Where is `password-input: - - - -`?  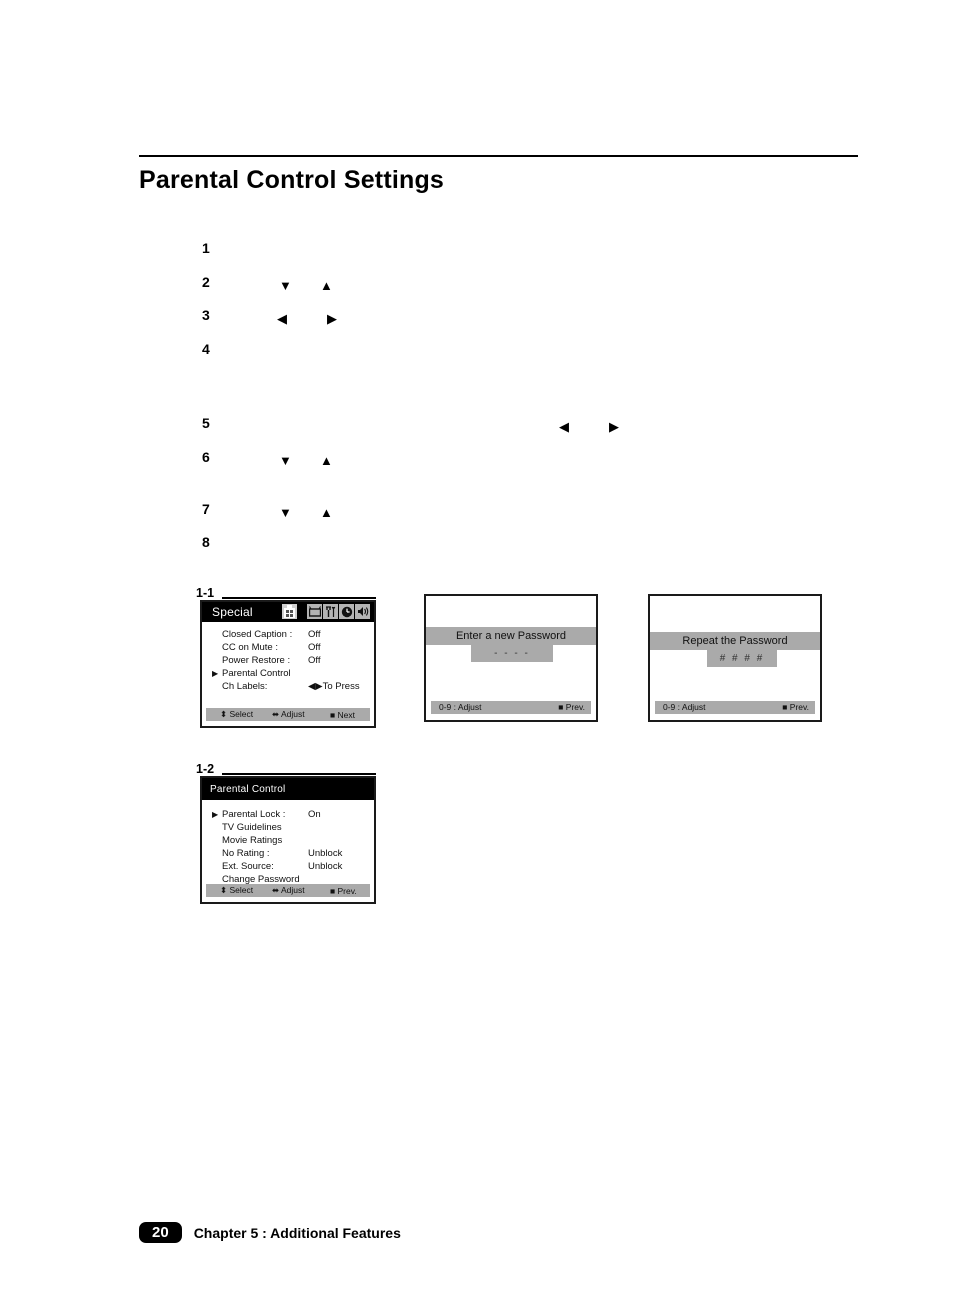
password-input: - - - - is located at coordinates (512, 653).